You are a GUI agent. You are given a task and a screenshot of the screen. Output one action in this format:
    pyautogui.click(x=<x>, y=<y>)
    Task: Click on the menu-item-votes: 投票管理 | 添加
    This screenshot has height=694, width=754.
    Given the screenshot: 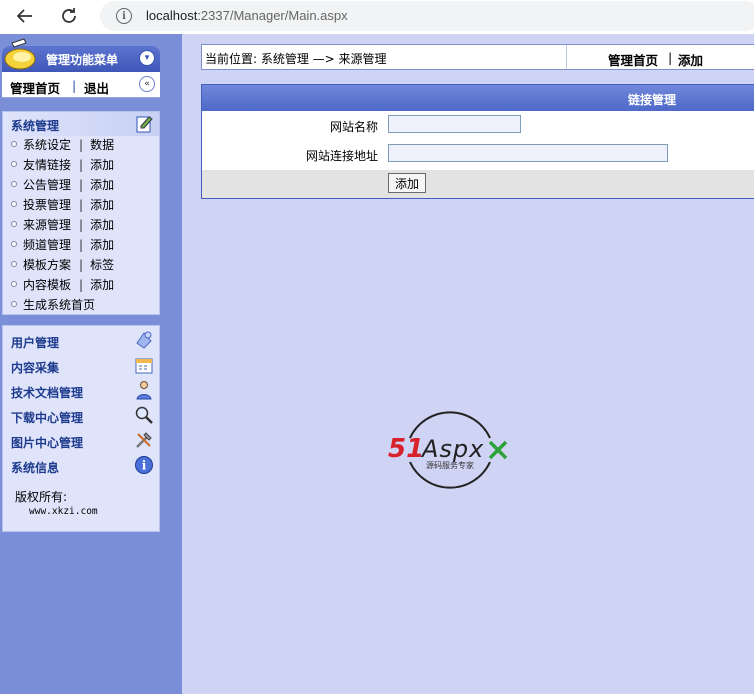 What is the action you would take?
    pyautogui.click(x=62, y=206)
    